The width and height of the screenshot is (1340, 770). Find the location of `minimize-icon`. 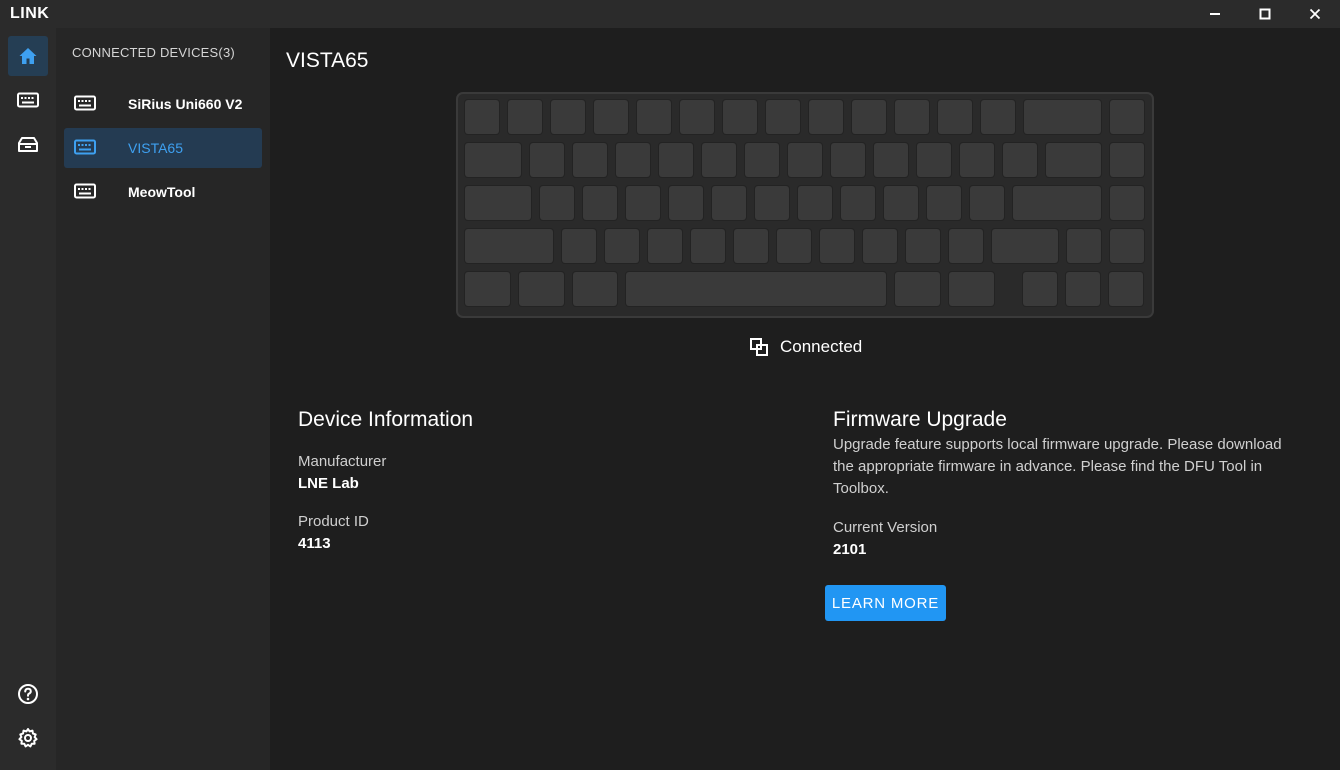

minimize-icon is located at coordinates (1215, 14).